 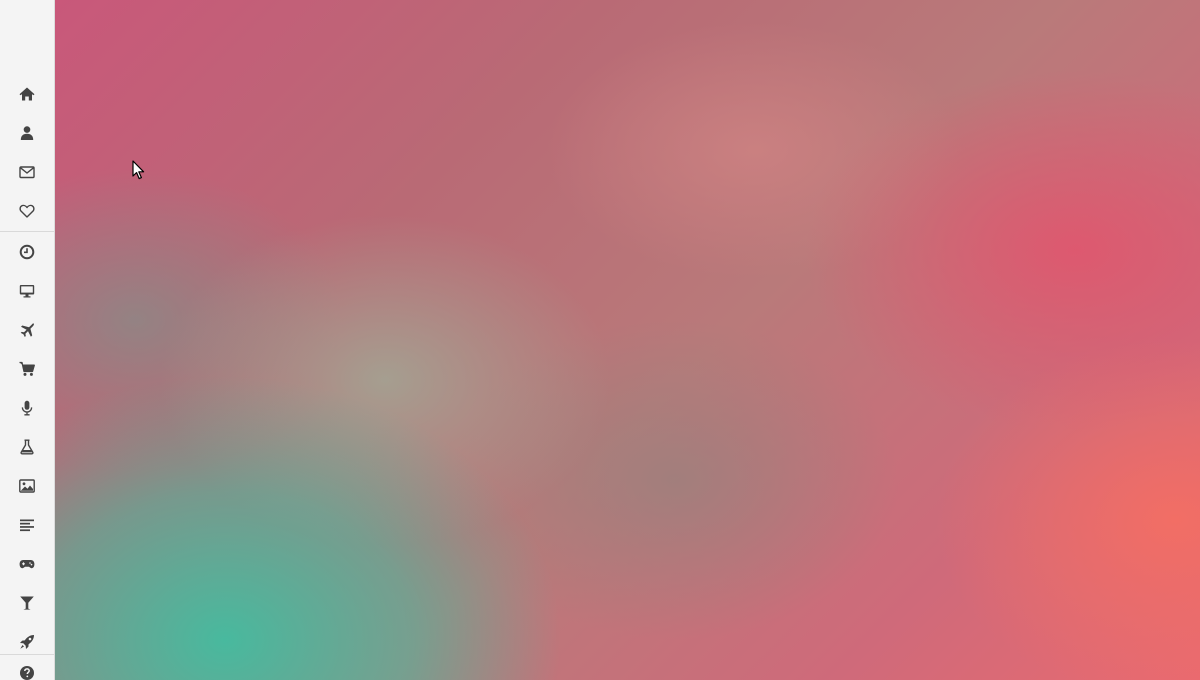 I want to click on sidebar-item-shop, so click(x=27, y=368).